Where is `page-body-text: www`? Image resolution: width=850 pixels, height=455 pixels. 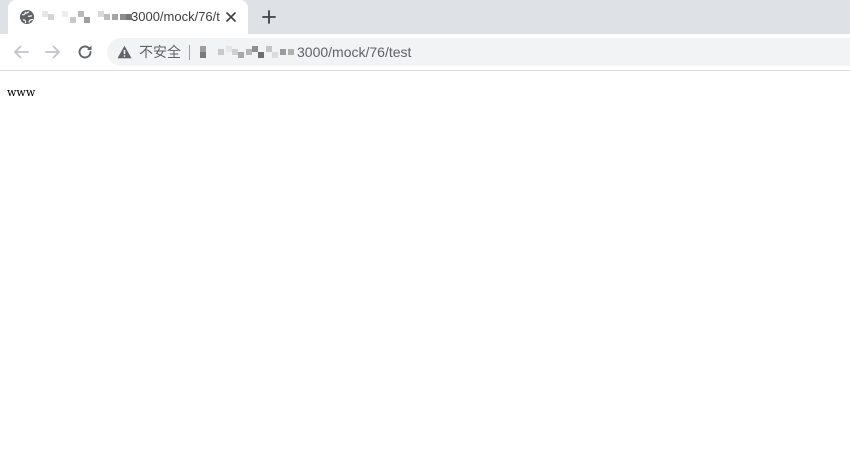
page-body-text: www is located at coordinates (21, 92).